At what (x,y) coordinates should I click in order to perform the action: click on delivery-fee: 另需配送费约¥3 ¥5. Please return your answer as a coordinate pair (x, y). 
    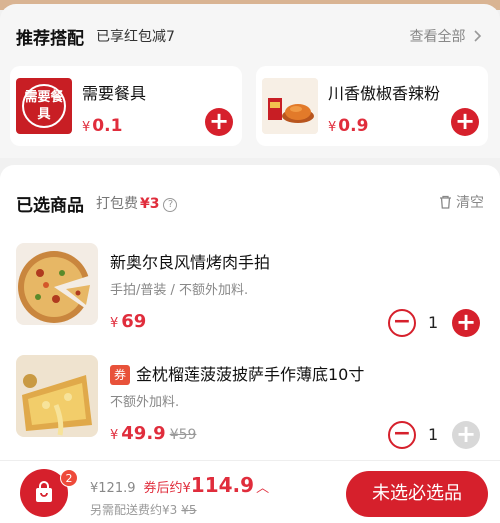
    Looking at the image, I should click on (143, 509).